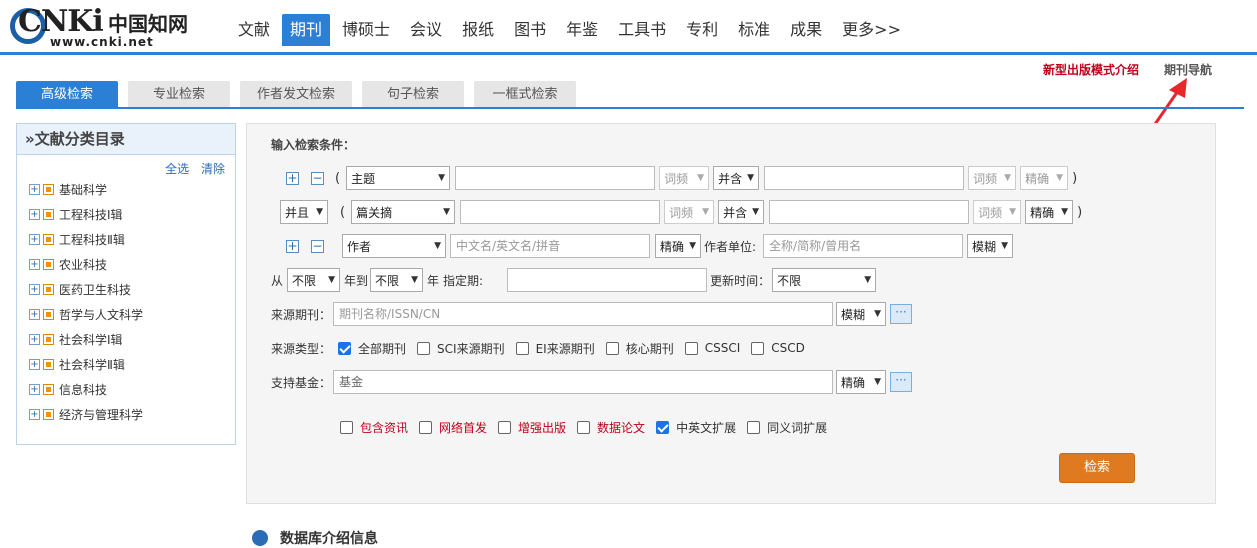  What do you see at coordinates (86, 314) in the screenshot?
I see `category-item: + 哲学与人文科学` at bounding box center [86, 314].